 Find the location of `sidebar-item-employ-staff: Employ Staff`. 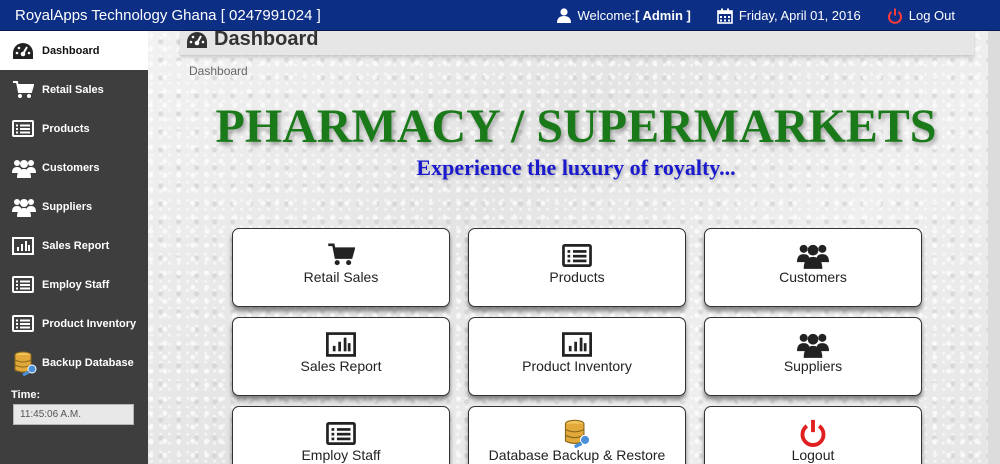

sidebar-item-employ-staff: Employ Staff is located at coordinates (74, 284).